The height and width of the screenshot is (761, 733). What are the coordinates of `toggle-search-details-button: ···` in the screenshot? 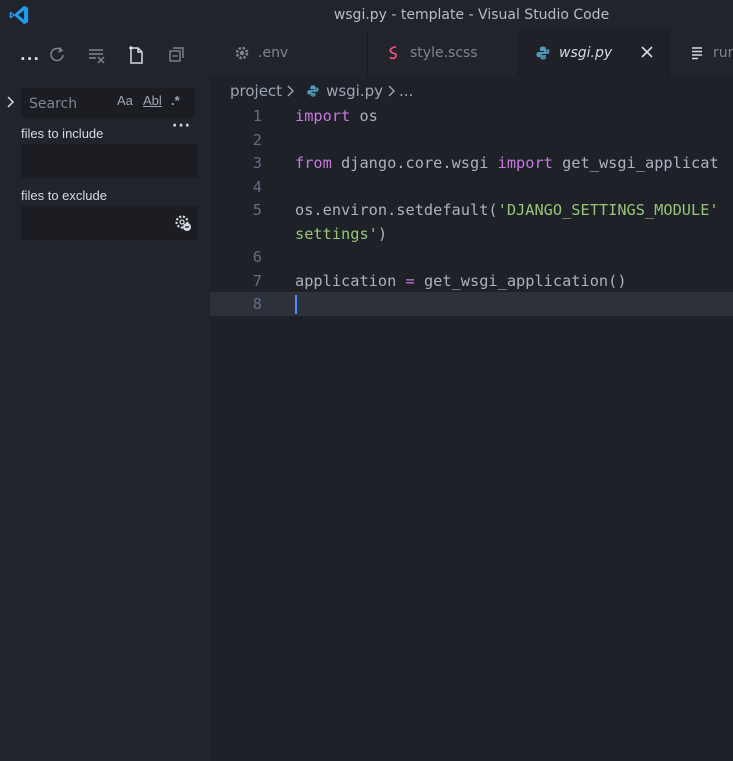 It's located at (181, 126).